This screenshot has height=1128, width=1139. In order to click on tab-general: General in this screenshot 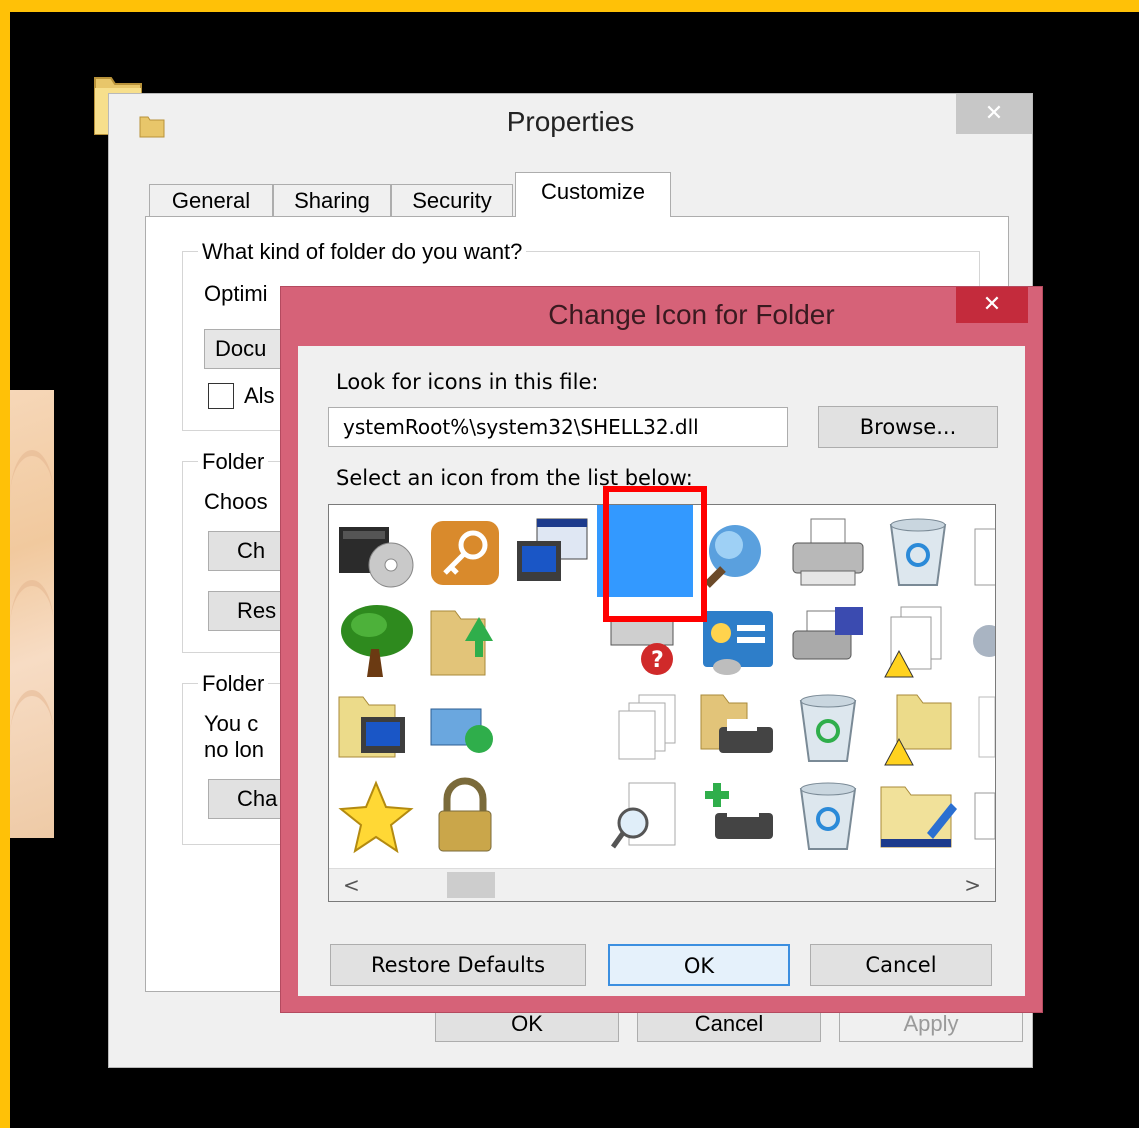, I will do `click(211, 200)`.